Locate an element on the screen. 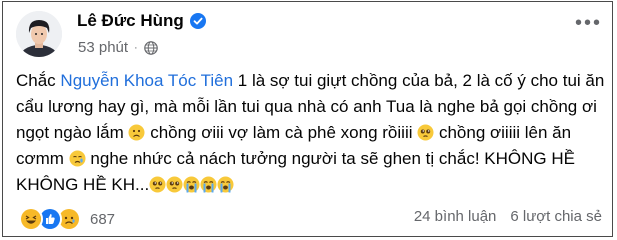  author-row: Lê Đức Hùng is located at coordinates (141, 21).